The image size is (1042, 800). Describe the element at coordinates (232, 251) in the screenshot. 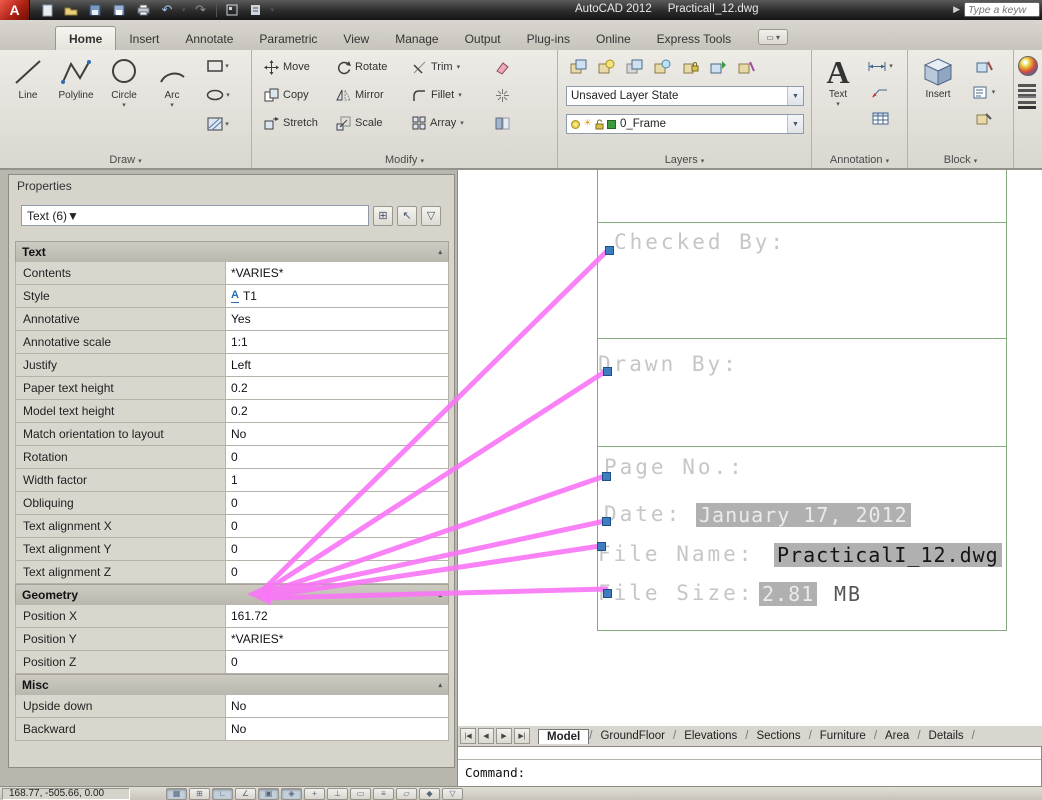

I see `section-header-text: Text ▴` at that location.